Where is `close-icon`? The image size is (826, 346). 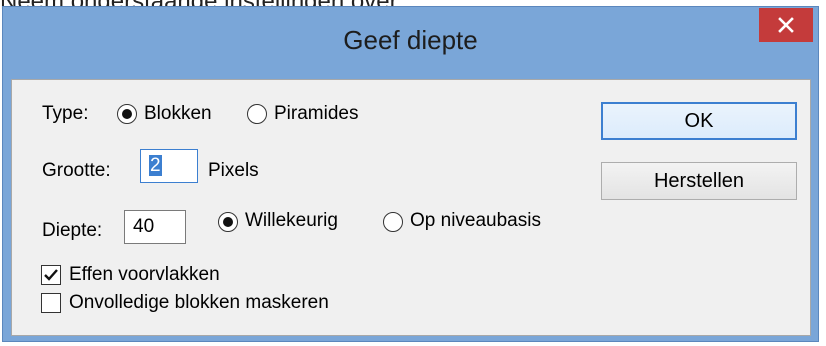
close-icon is located at coordinates (786, 25).